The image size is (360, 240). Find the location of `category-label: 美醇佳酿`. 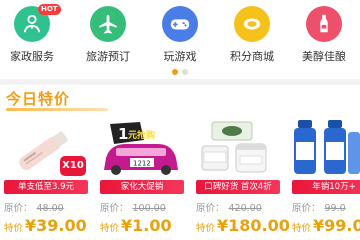

category-label: 美醇佳酿 is located at coordinates (324, 56).